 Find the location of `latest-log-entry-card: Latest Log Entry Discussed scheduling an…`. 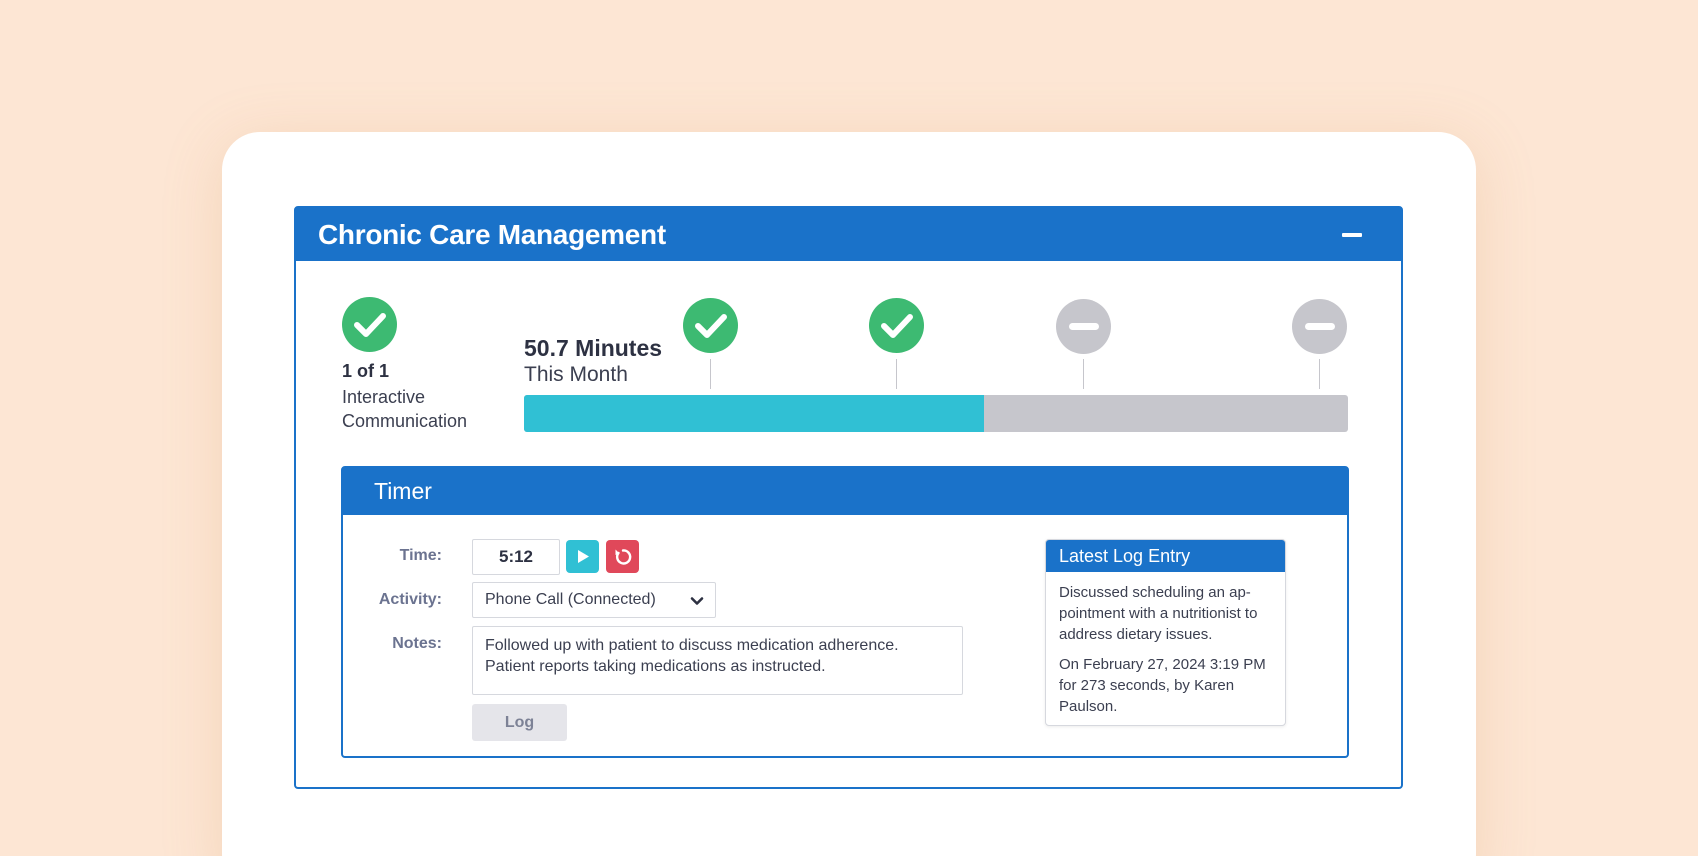

latest-log-entry-card: Latest Log Entry Discussed scheduling an… is located at coordinates (1165, 632).